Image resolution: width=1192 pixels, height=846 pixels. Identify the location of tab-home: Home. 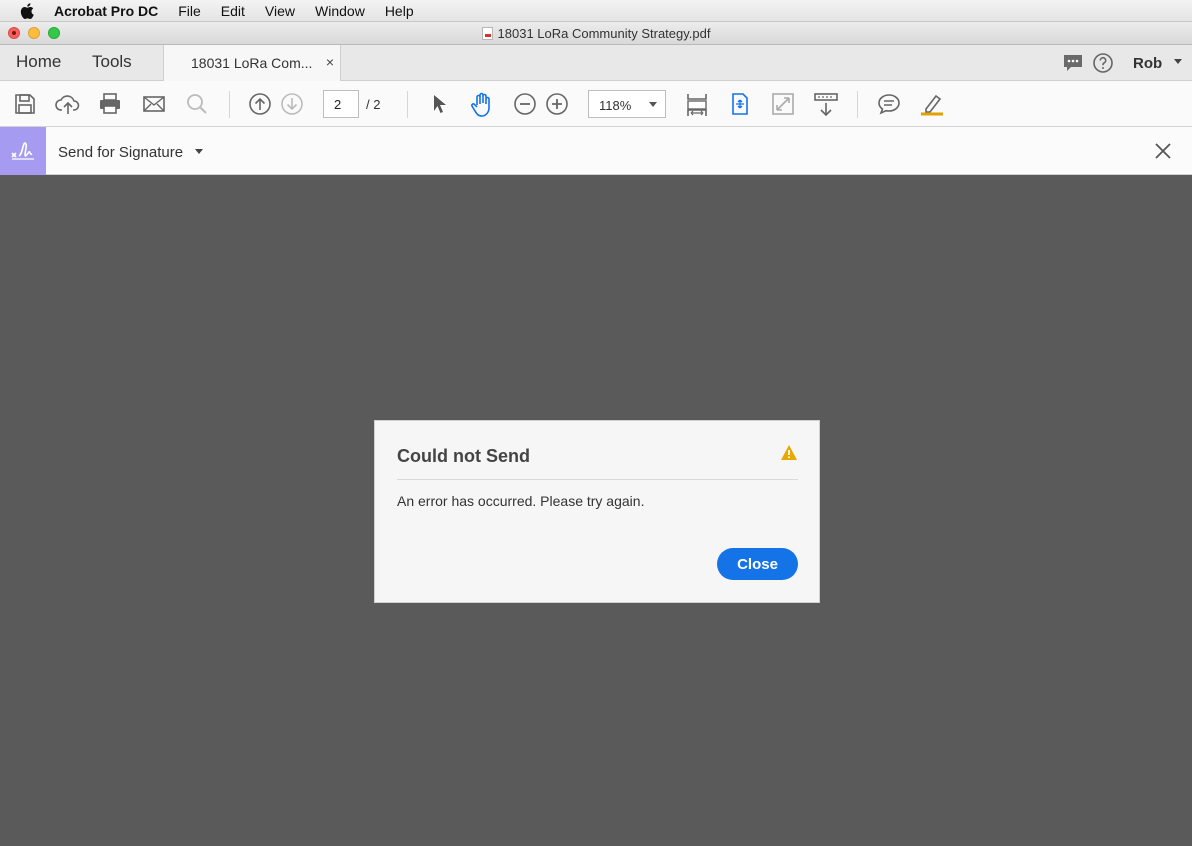
(38, 62).